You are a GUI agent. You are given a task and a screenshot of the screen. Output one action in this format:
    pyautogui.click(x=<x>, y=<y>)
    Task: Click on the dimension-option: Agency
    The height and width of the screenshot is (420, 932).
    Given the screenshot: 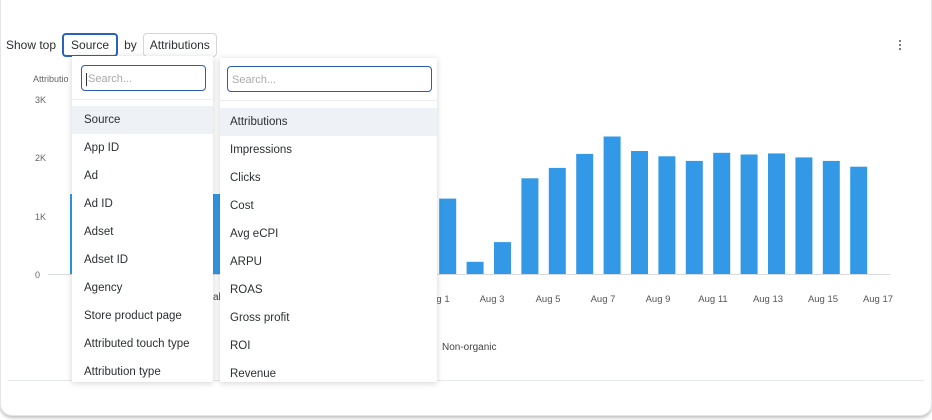 What is the action you would take?
    pyautogui.click(x=142, y=288)
    